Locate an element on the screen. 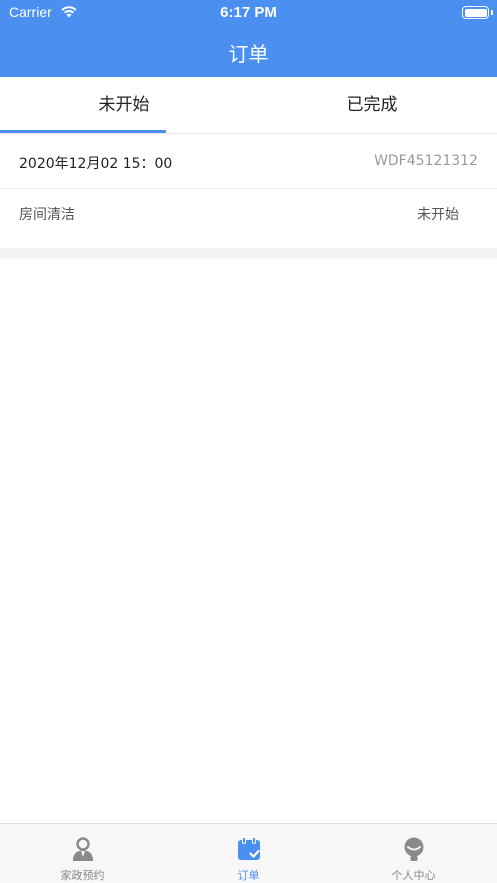  order-tabs: 未开始 已完成 is located at coordinates (248, 105).